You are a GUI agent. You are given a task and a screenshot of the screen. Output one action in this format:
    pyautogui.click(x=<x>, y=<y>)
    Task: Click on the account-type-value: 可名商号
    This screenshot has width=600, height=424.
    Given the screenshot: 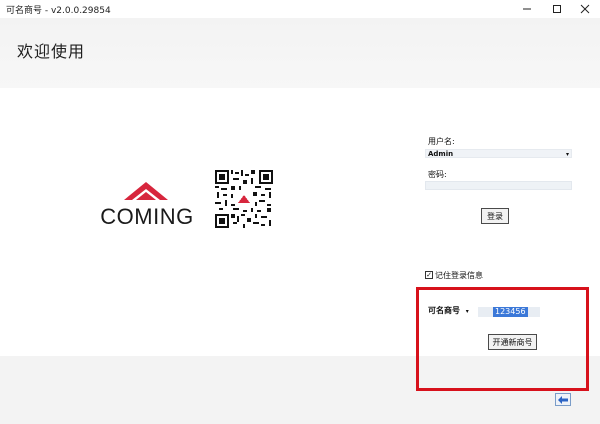 What is the action you would take?
    pyautogui.click(x=444, y=310)
    